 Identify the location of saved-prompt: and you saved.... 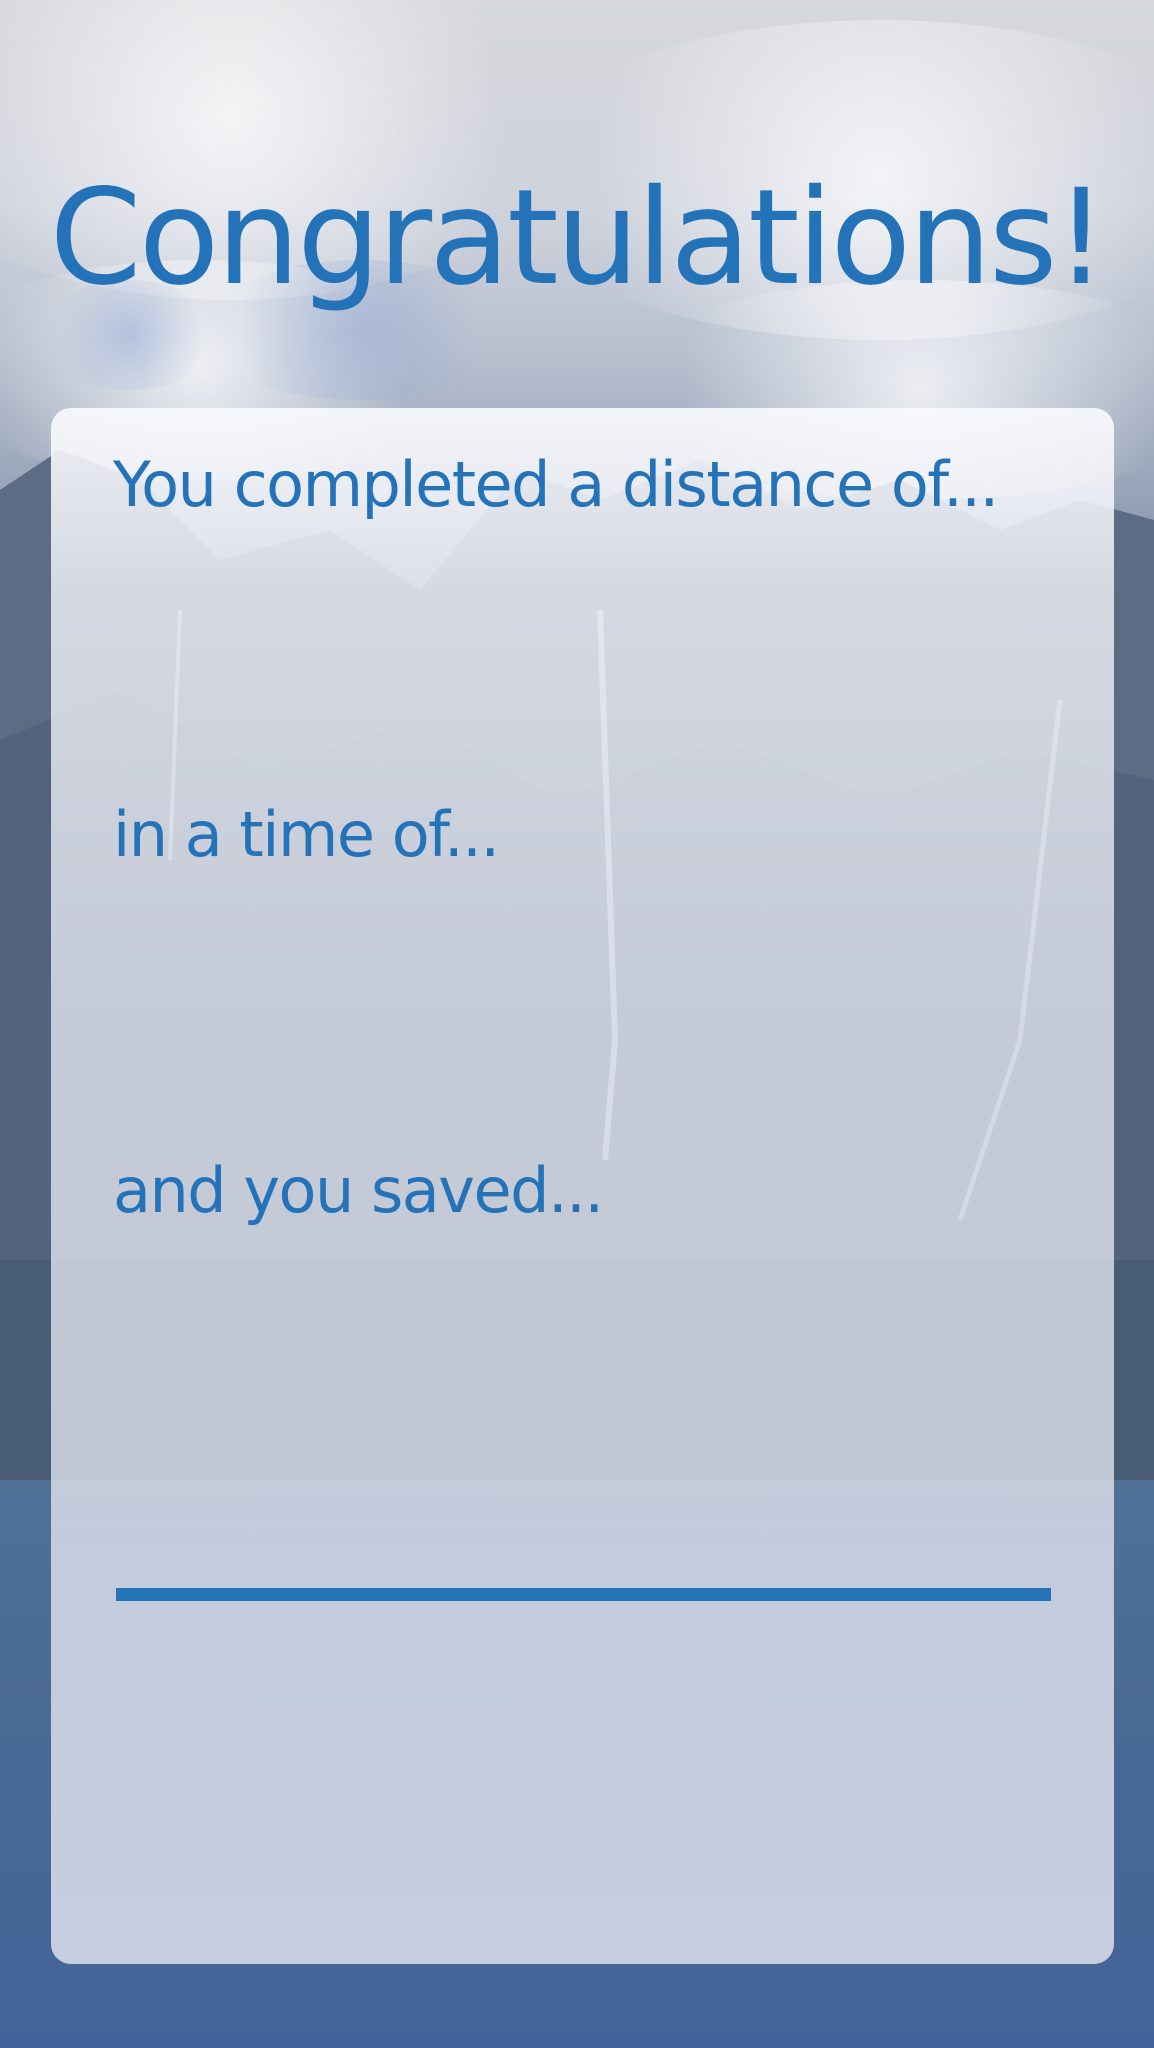
(358, 1190).